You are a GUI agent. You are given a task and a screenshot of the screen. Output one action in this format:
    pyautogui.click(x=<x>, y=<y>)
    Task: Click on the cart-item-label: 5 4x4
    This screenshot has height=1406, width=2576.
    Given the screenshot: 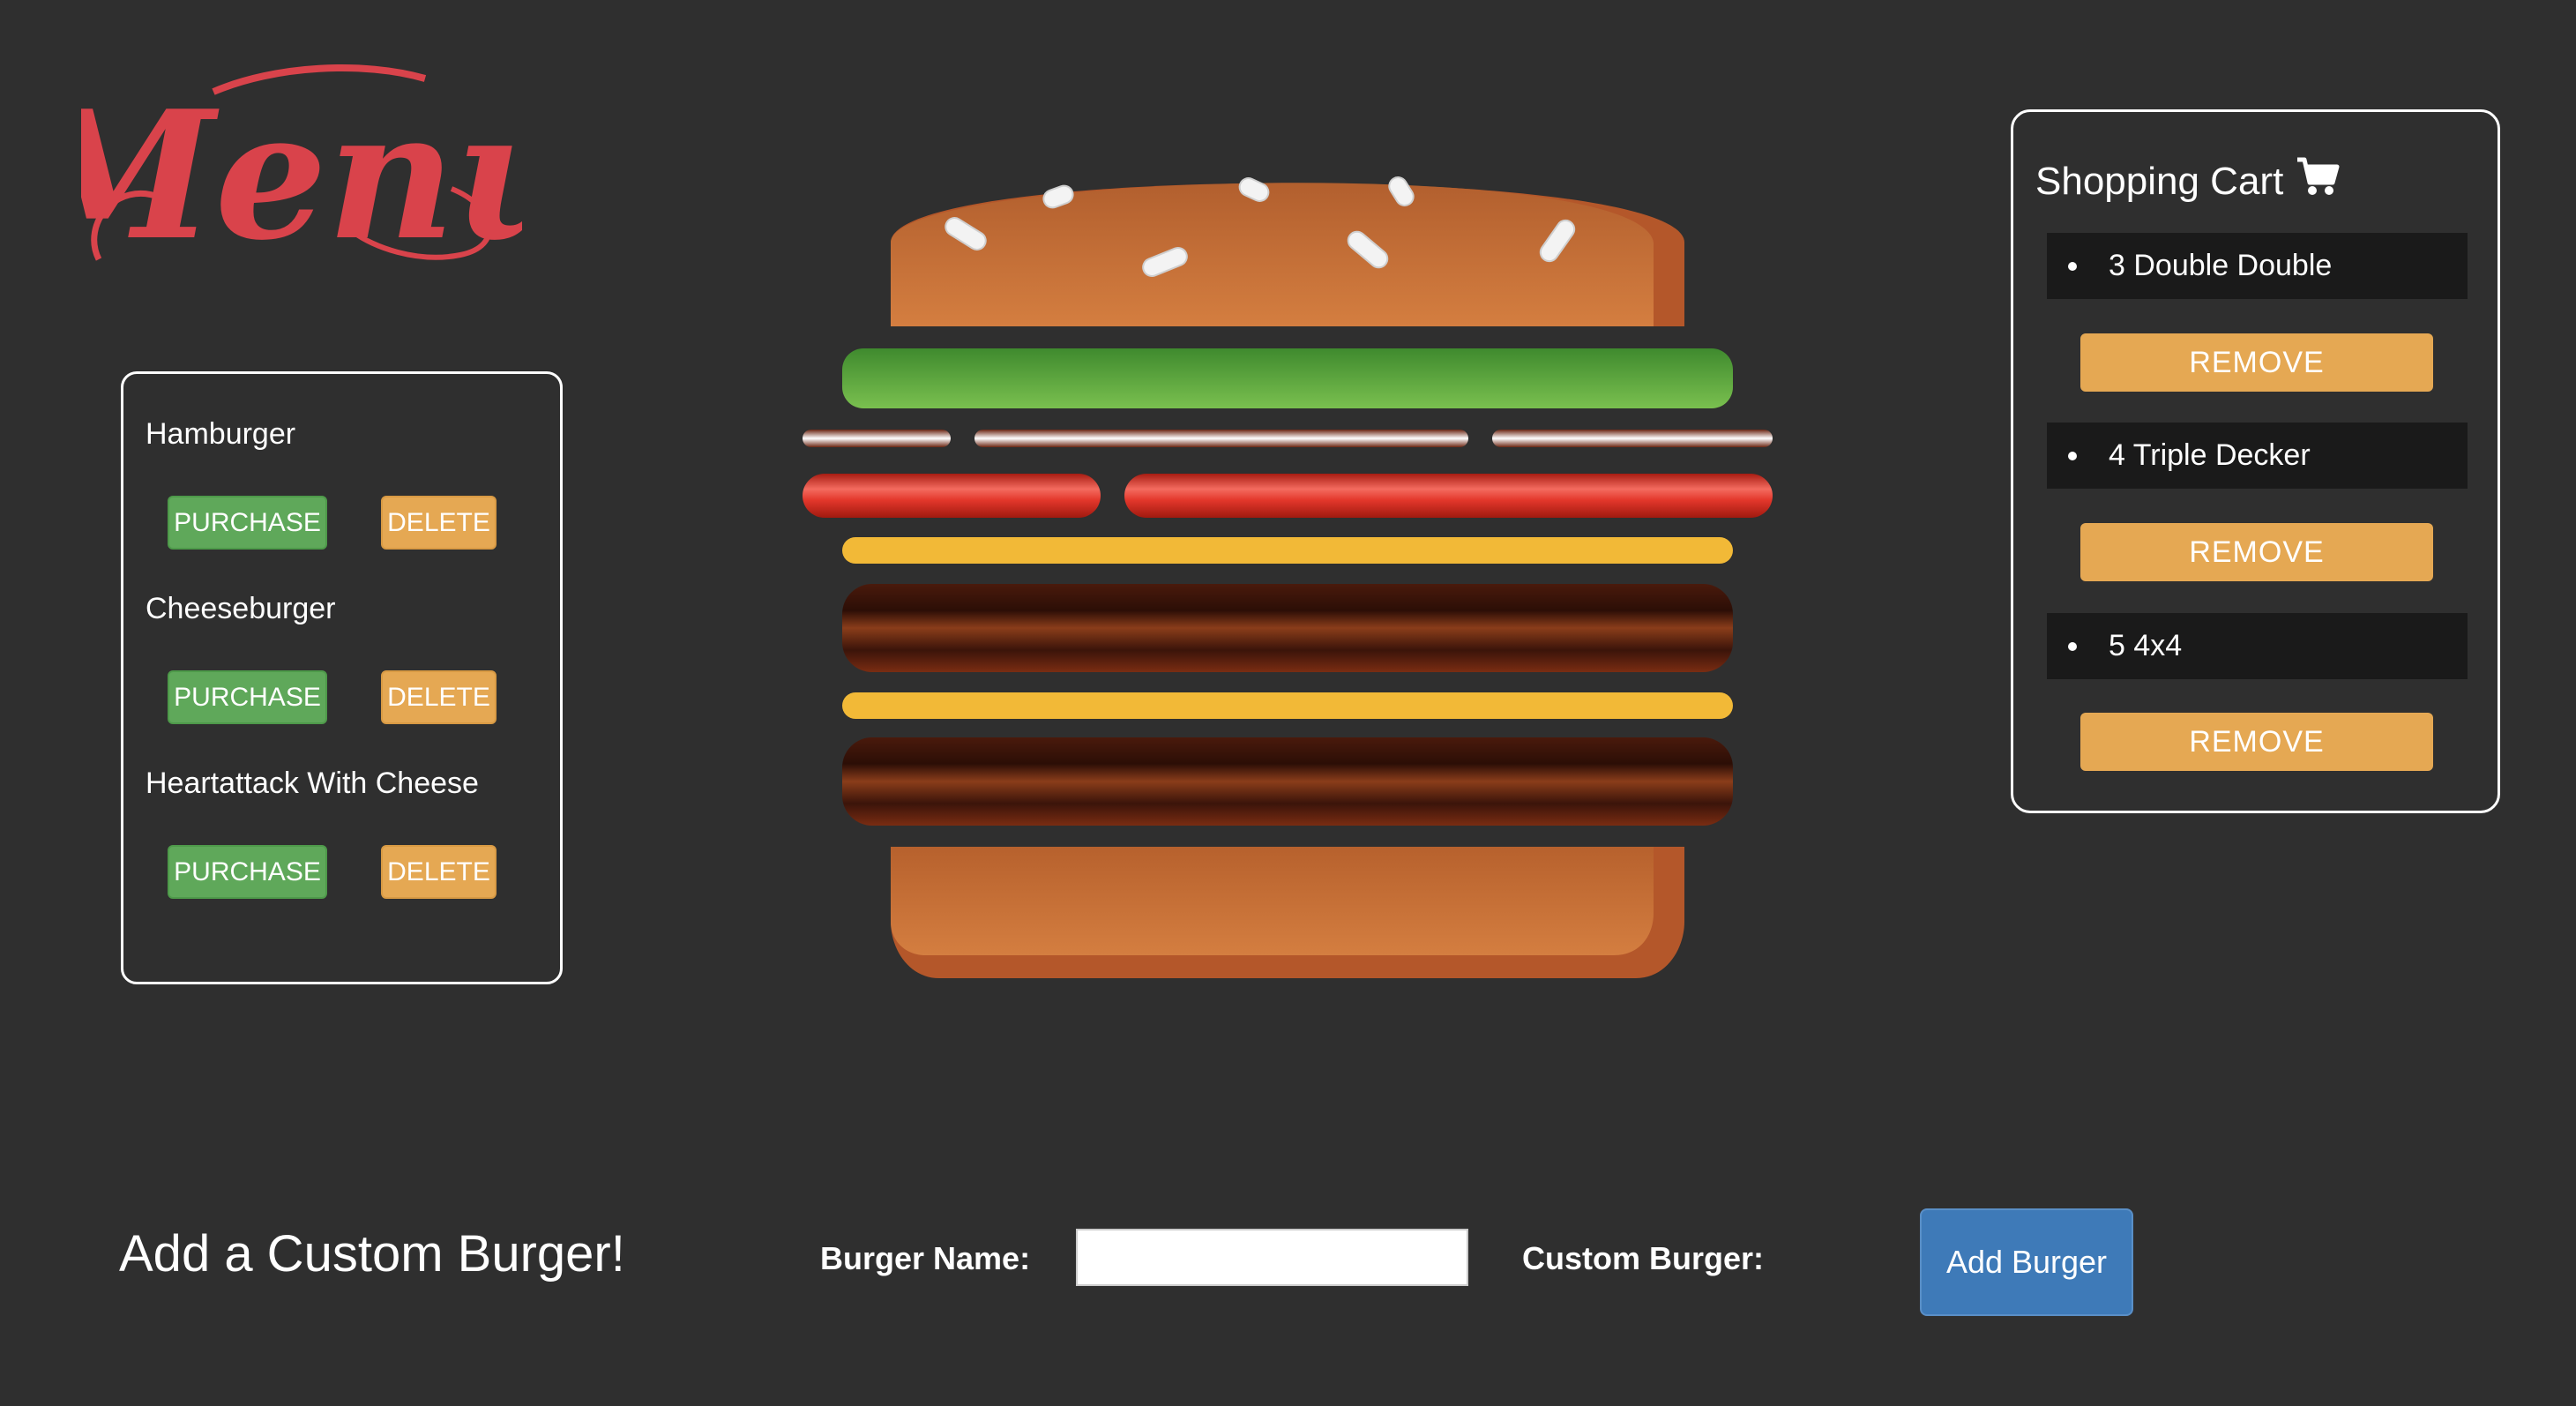 What is the action you would take?
    pyautogui.click(x=2146, y=645)
    